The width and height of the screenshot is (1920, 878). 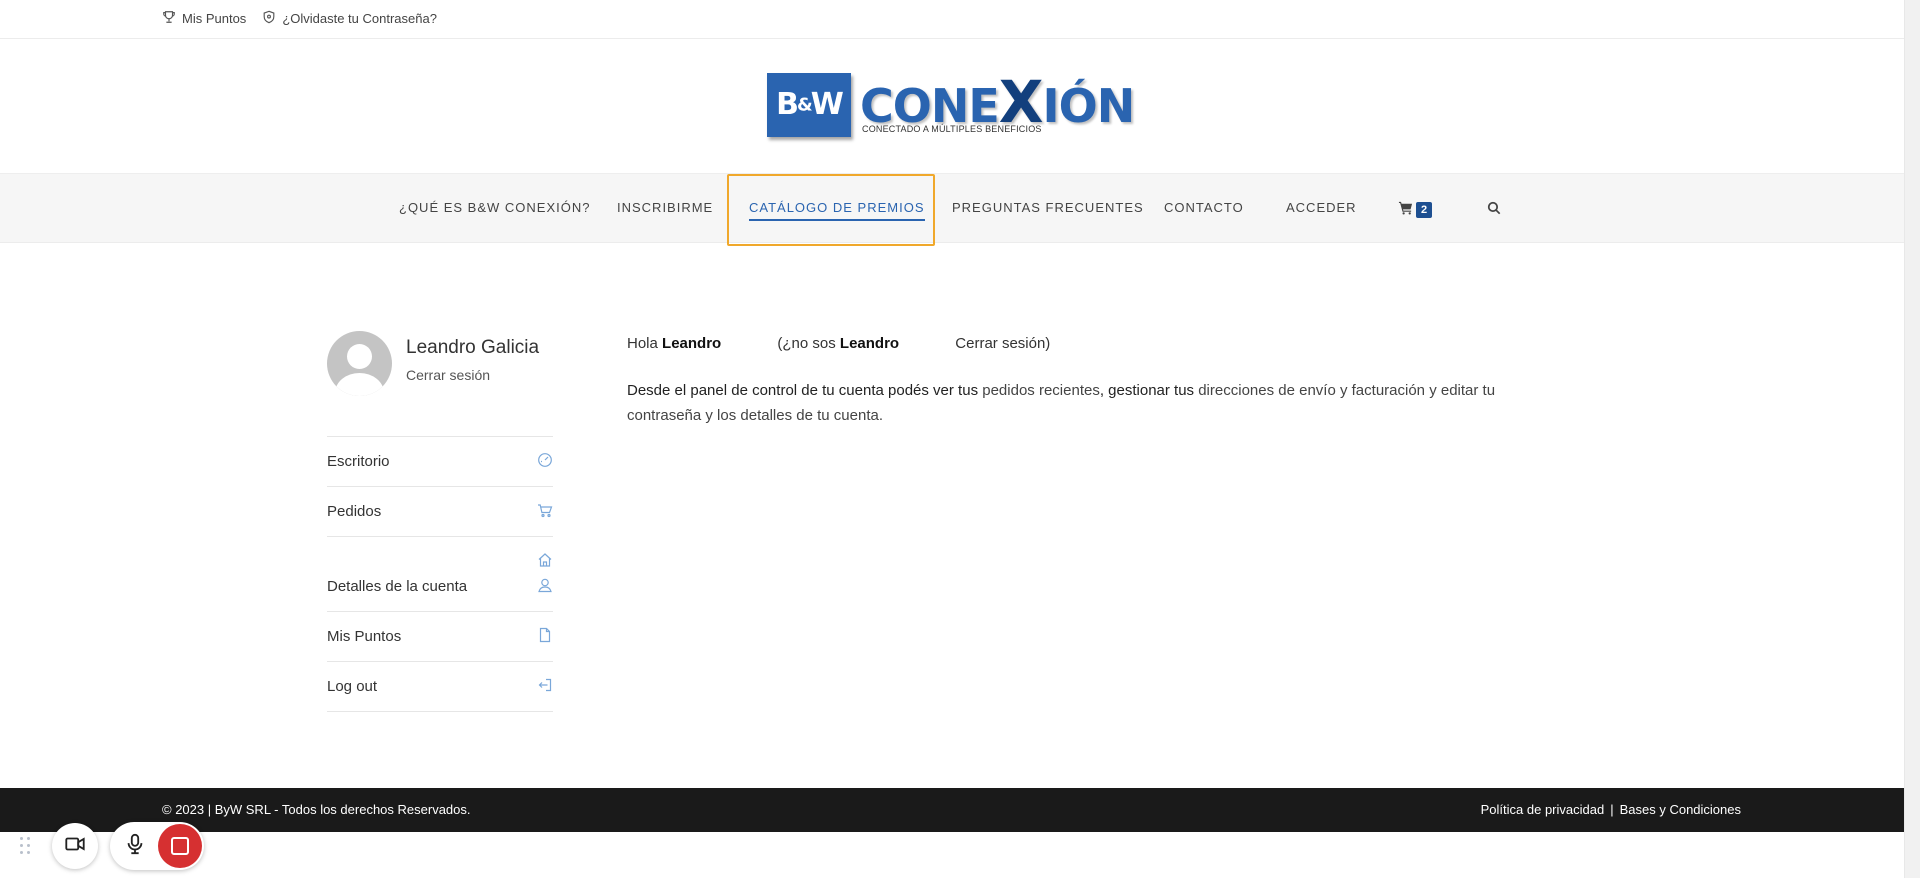 What do you see at coordinates (1204, 207) in the screenshot?
I see `nav-item-contacto: CONTACTO` at bounding box center [1204, 207].